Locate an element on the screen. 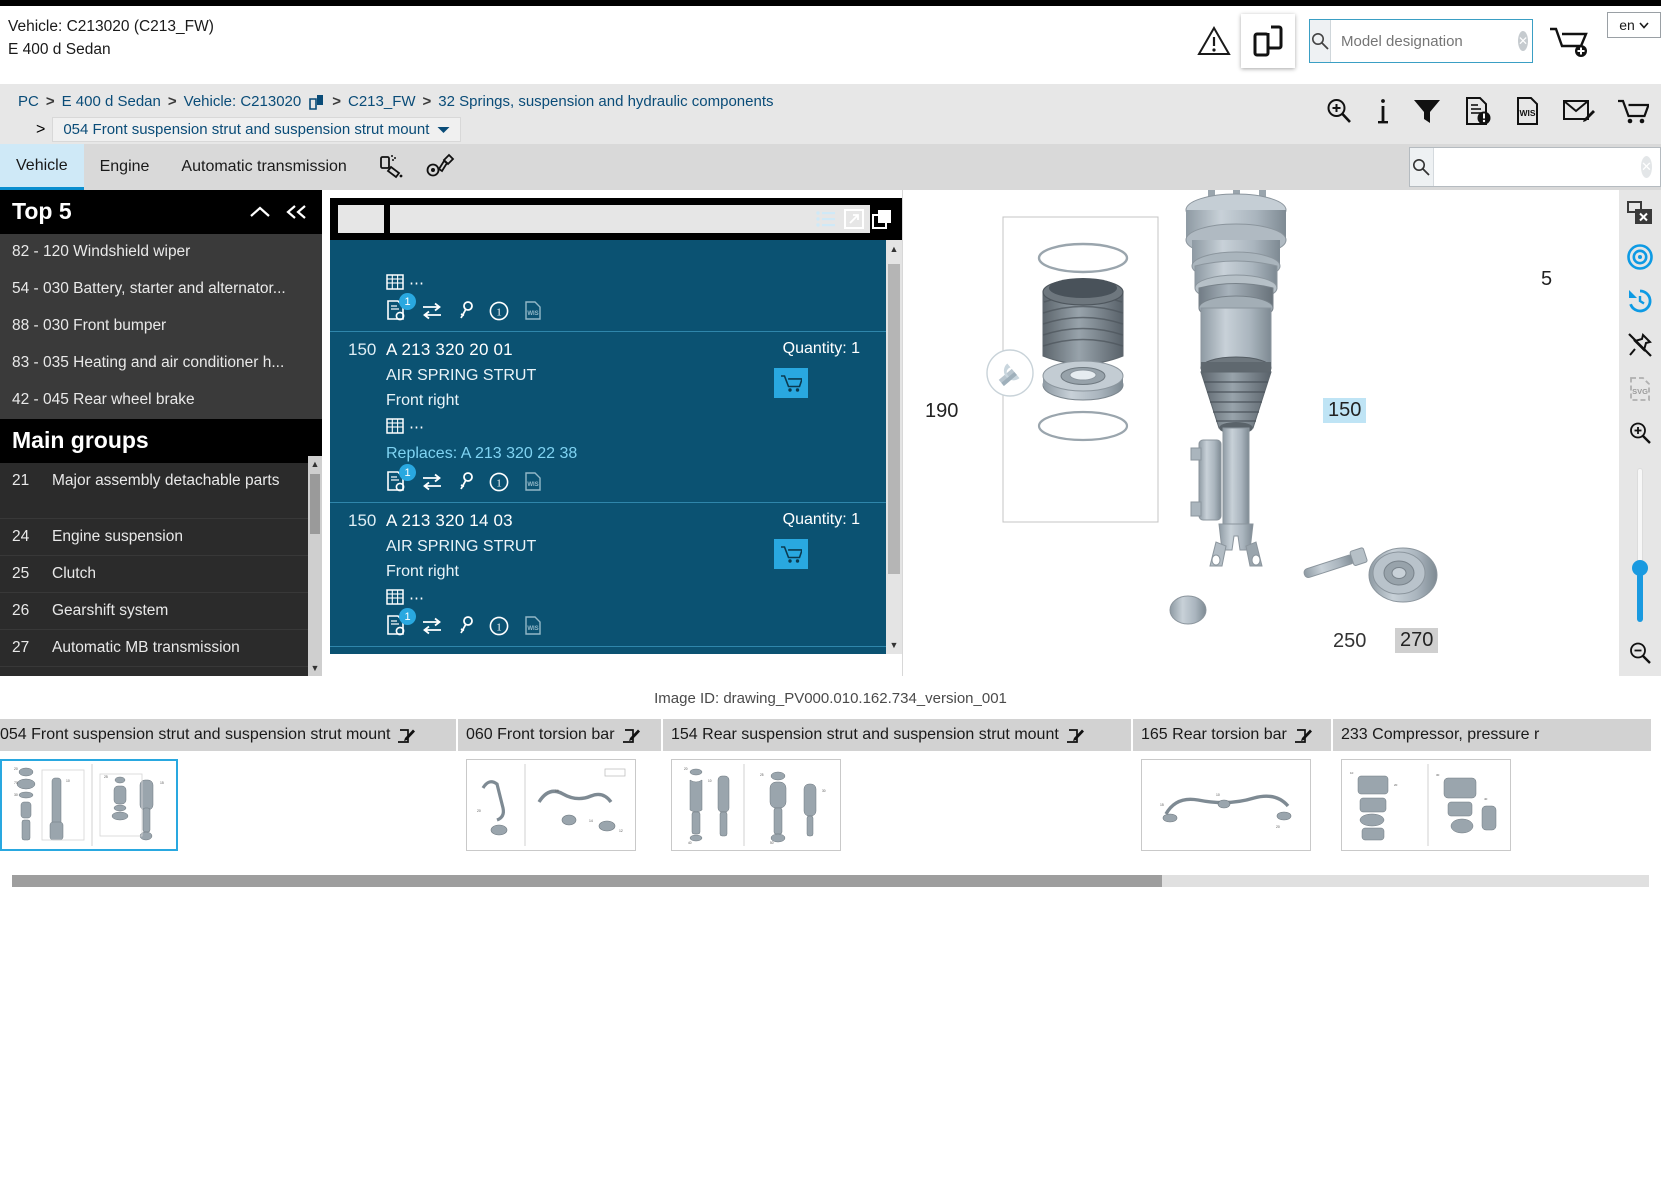  breadcrumb-item-chassis: C213_FW is located at coordinates (382, 102).